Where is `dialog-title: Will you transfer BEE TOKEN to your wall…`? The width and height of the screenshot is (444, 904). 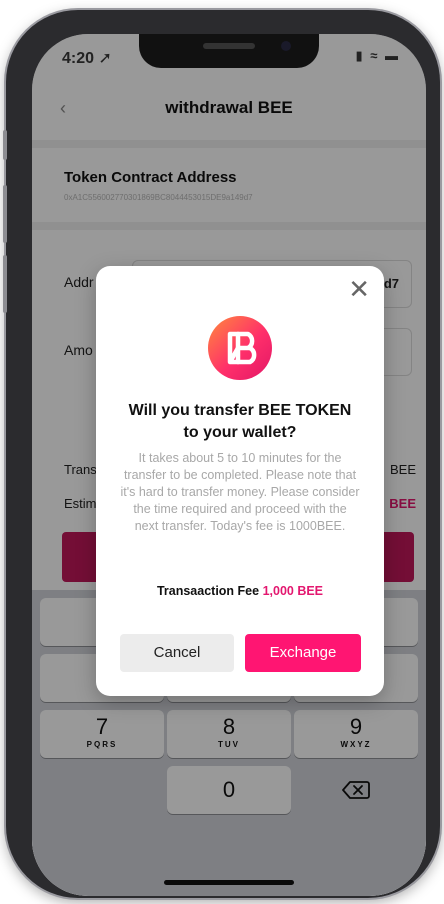 dialog-title: Will you transfer BEE TOKEN to your wall… is located at coordinates (240, 422).